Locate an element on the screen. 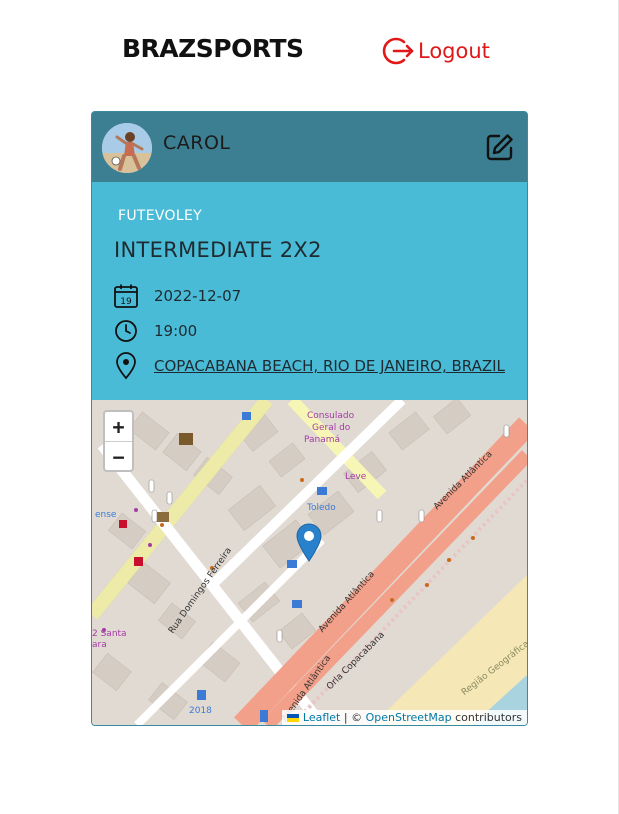  event-date: 2022-12-07 is located at coordinates (198, 296).